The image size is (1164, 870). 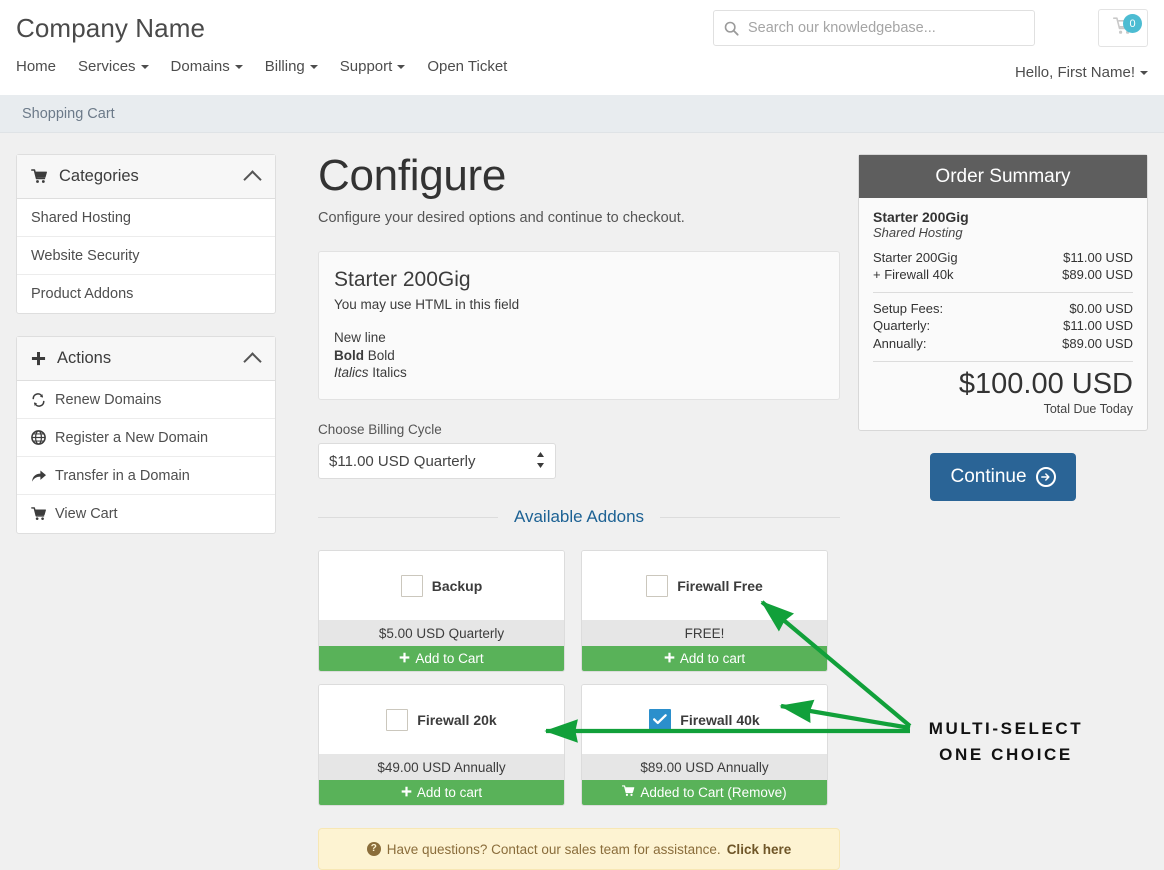 I want to click on summary-fee-value: $89.00 USD, so click(x=1097, y=343).